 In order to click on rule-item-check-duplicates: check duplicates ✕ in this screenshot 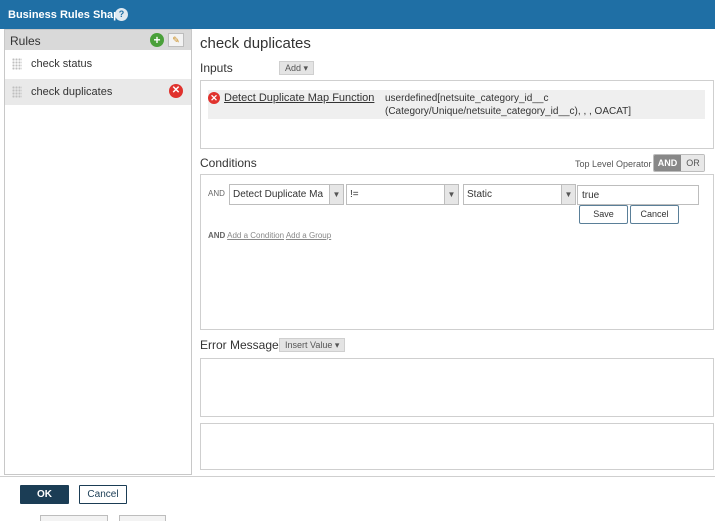, I will do `click(98, 92)`.